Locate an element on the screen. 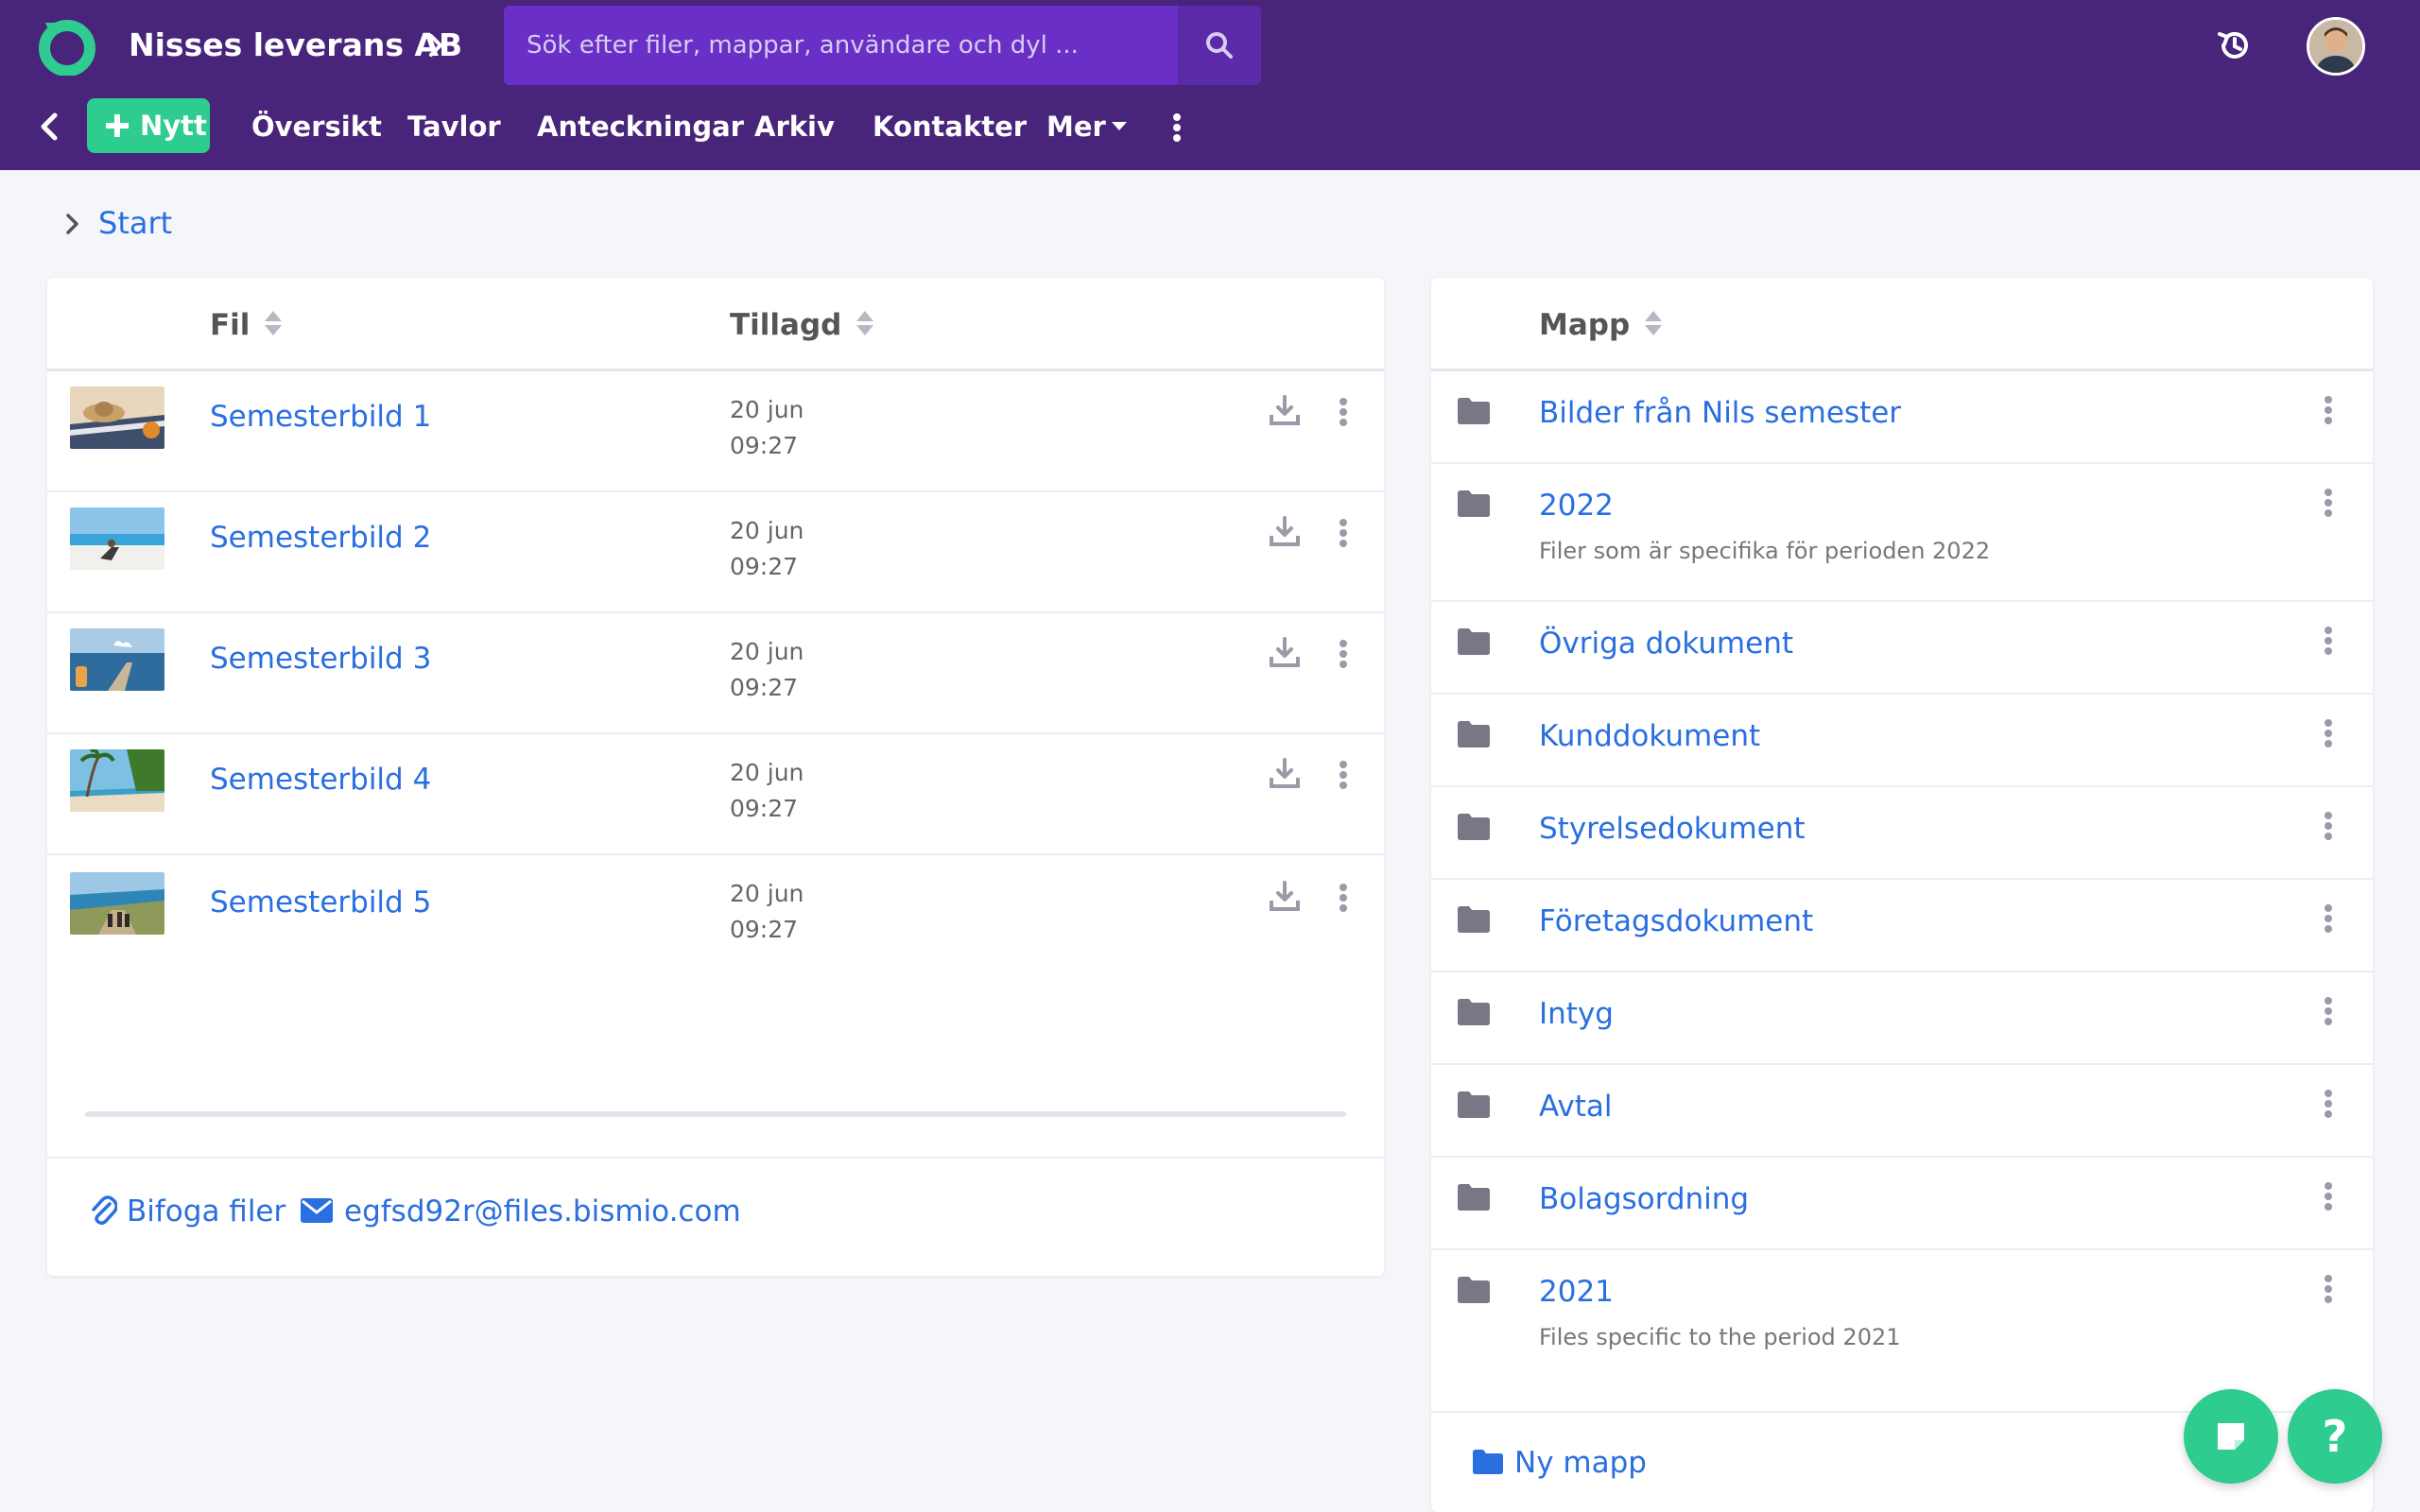  column-header-added-label: Tillagd is located at coordinates (786, 325).